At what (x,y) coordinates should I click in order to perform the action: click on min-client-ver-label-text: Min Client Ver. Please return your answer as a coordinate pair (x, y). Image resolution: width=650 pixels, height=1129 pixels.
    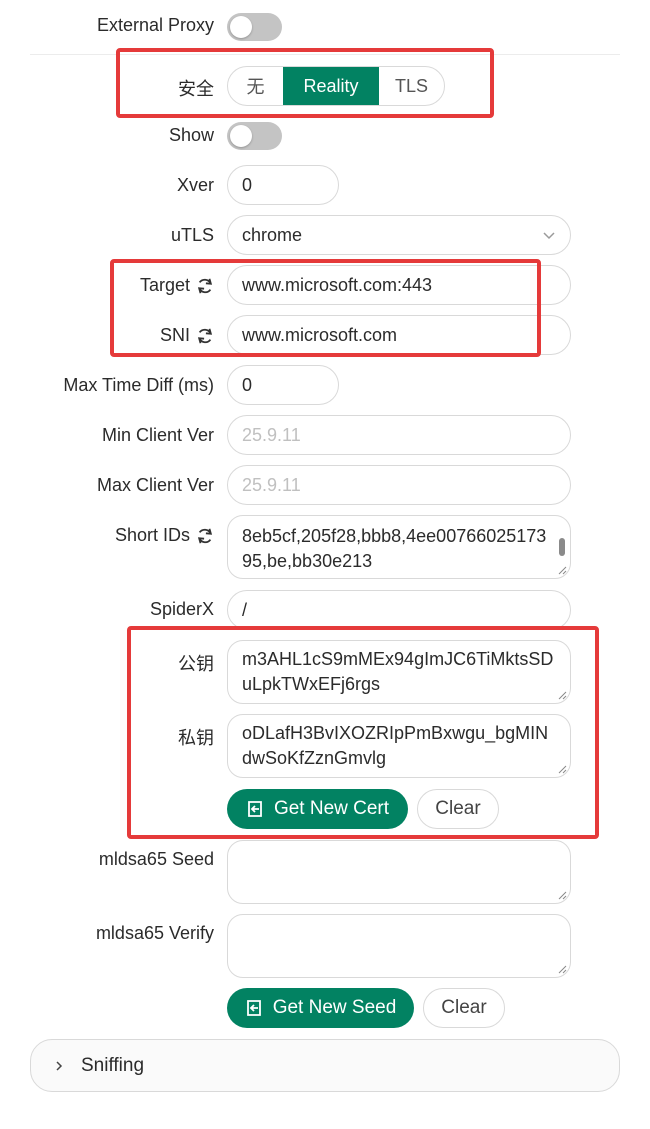
    Looking at the image, I should click on (157, 435).